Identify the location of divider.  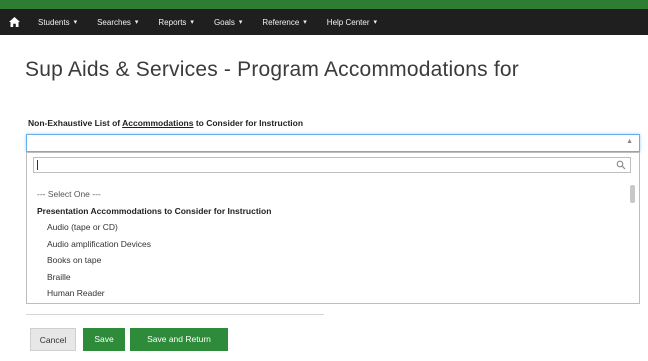
(175, 314).